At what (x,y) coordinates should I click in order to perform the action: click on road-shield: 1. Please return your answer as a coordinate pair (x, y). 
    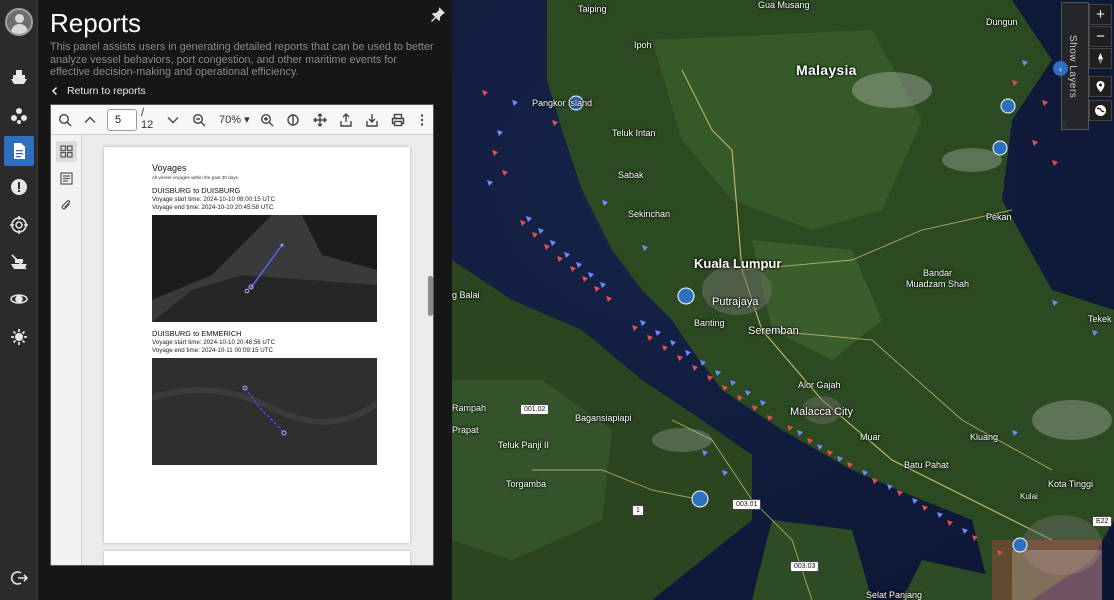
    Looking at the image, I should click on (638, 510).